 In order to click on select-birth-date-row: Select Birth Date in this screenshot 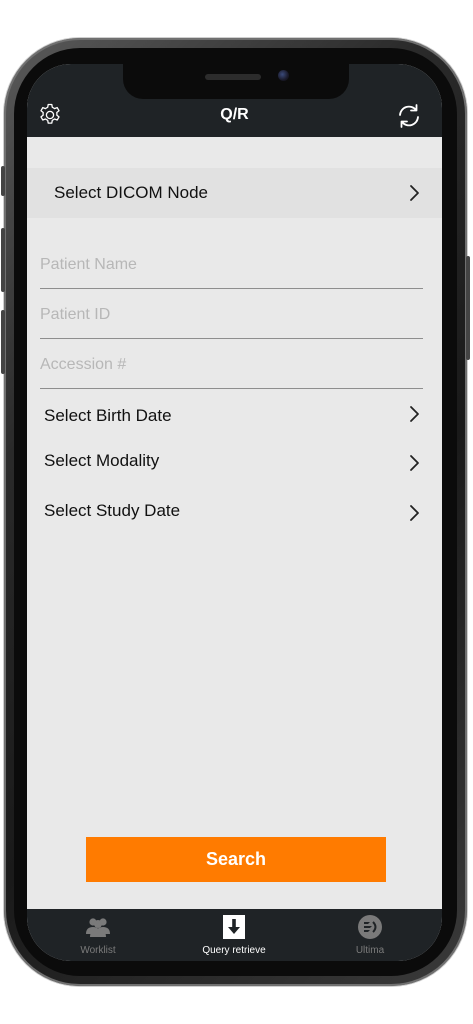, I will do `click(234, 416)`.